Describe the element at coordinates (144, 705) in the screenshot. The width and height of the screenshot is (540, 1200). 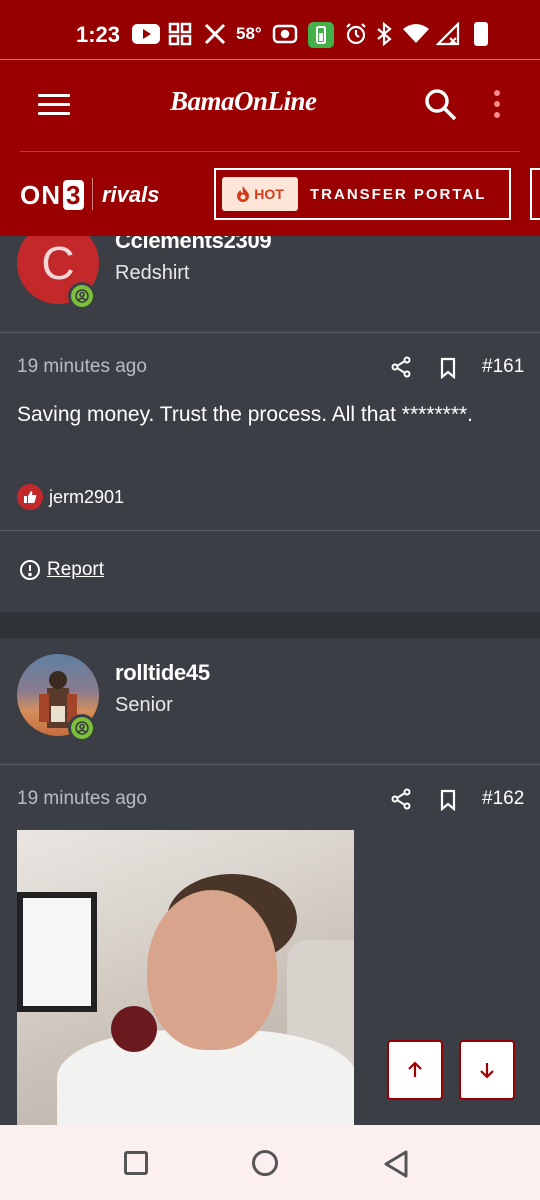
I see `user-rank: Senior` at that location.